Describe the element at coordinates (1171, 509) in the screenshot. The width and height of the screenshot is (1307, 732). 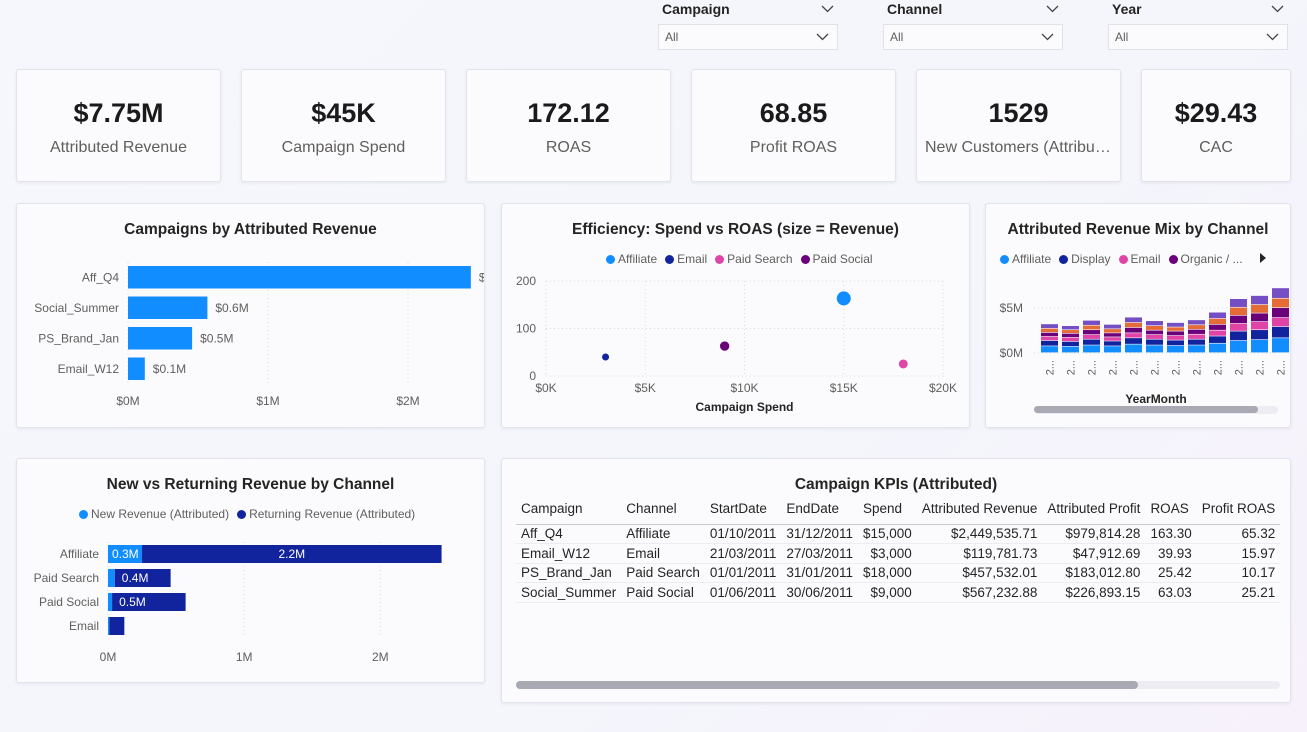
I see `column-header: ROAS` at that location.